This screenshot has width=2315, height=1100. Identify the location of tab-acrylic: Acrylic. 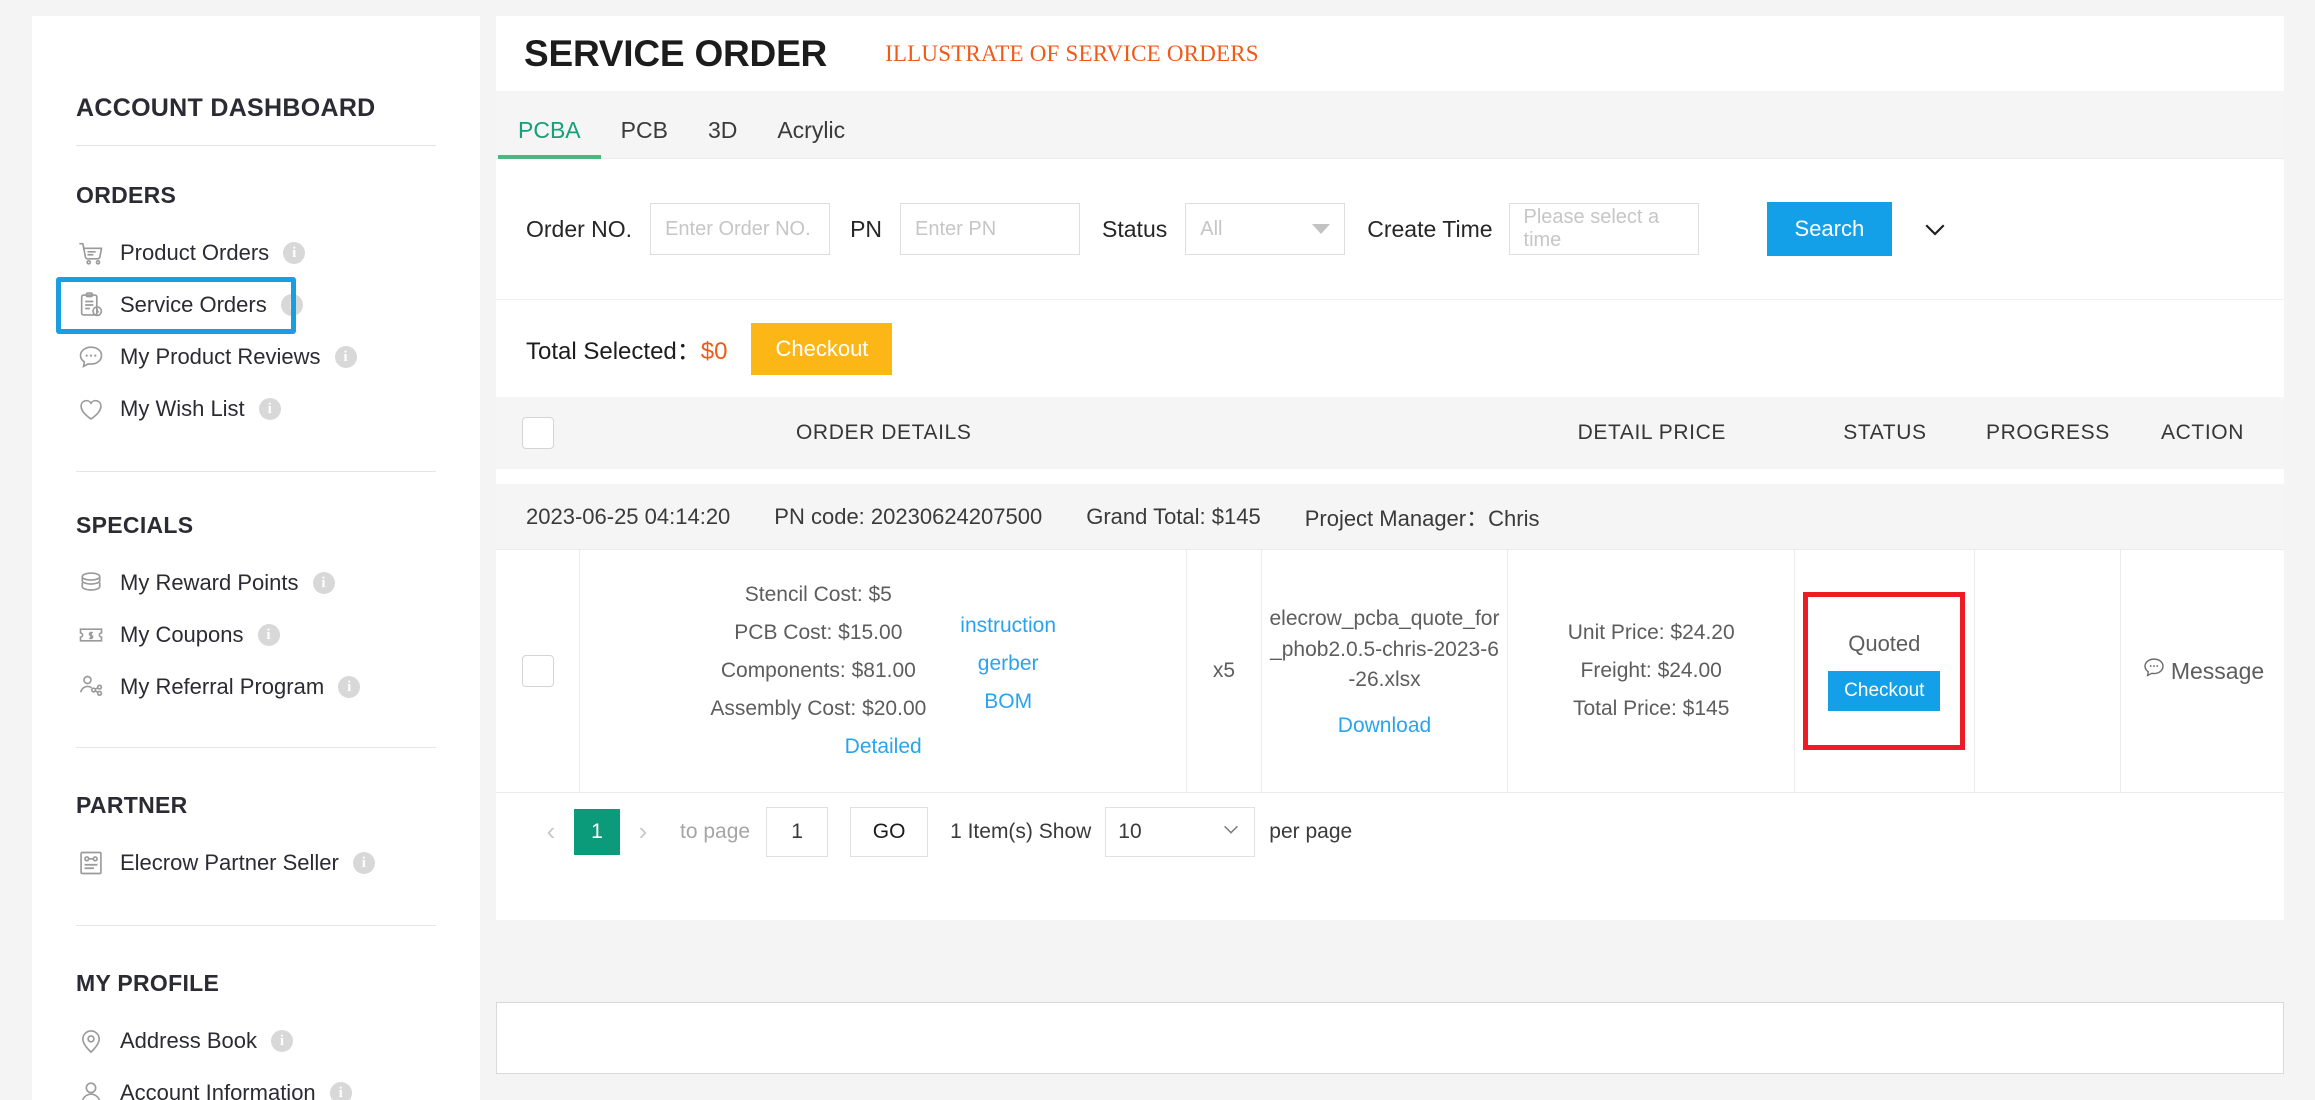
(811, 137).